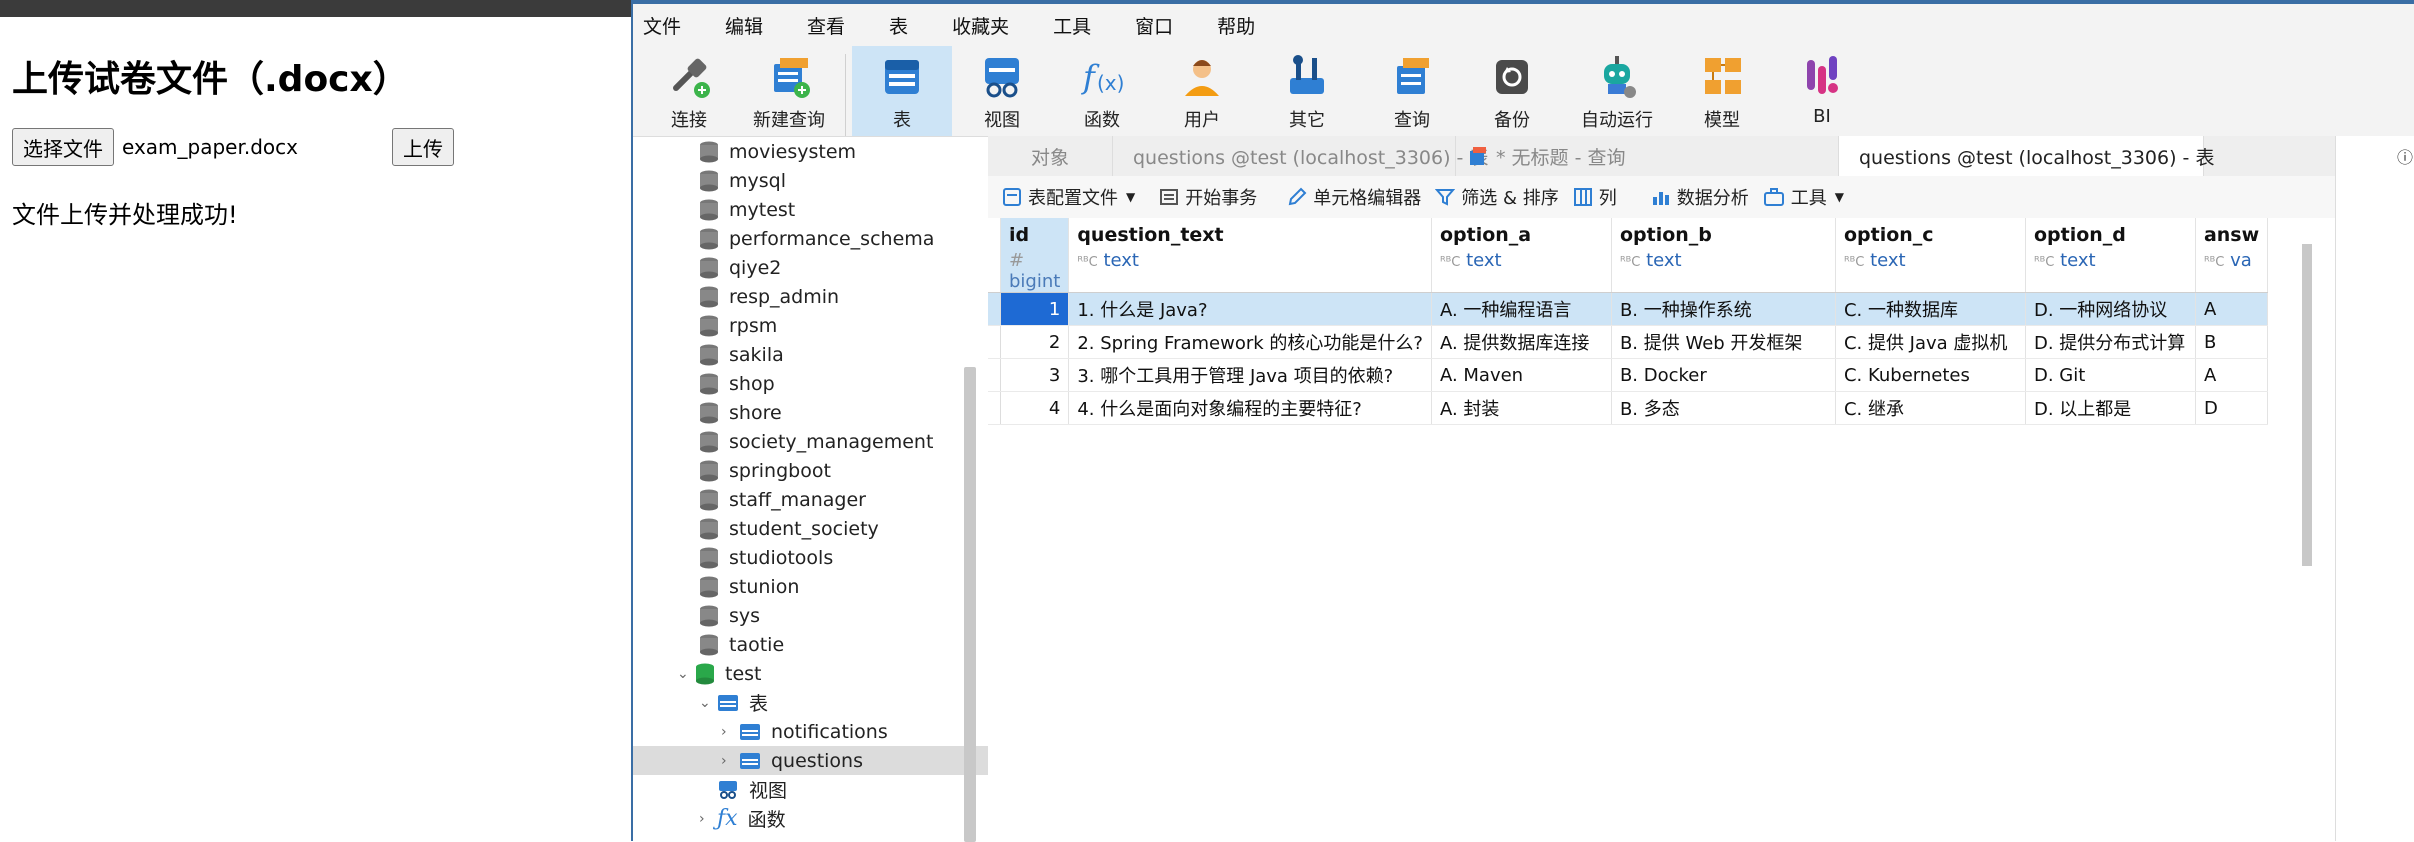 The width and height of the screenshot is (2414, 842). I want to click on bi-button: BI, so click(1822, 94).